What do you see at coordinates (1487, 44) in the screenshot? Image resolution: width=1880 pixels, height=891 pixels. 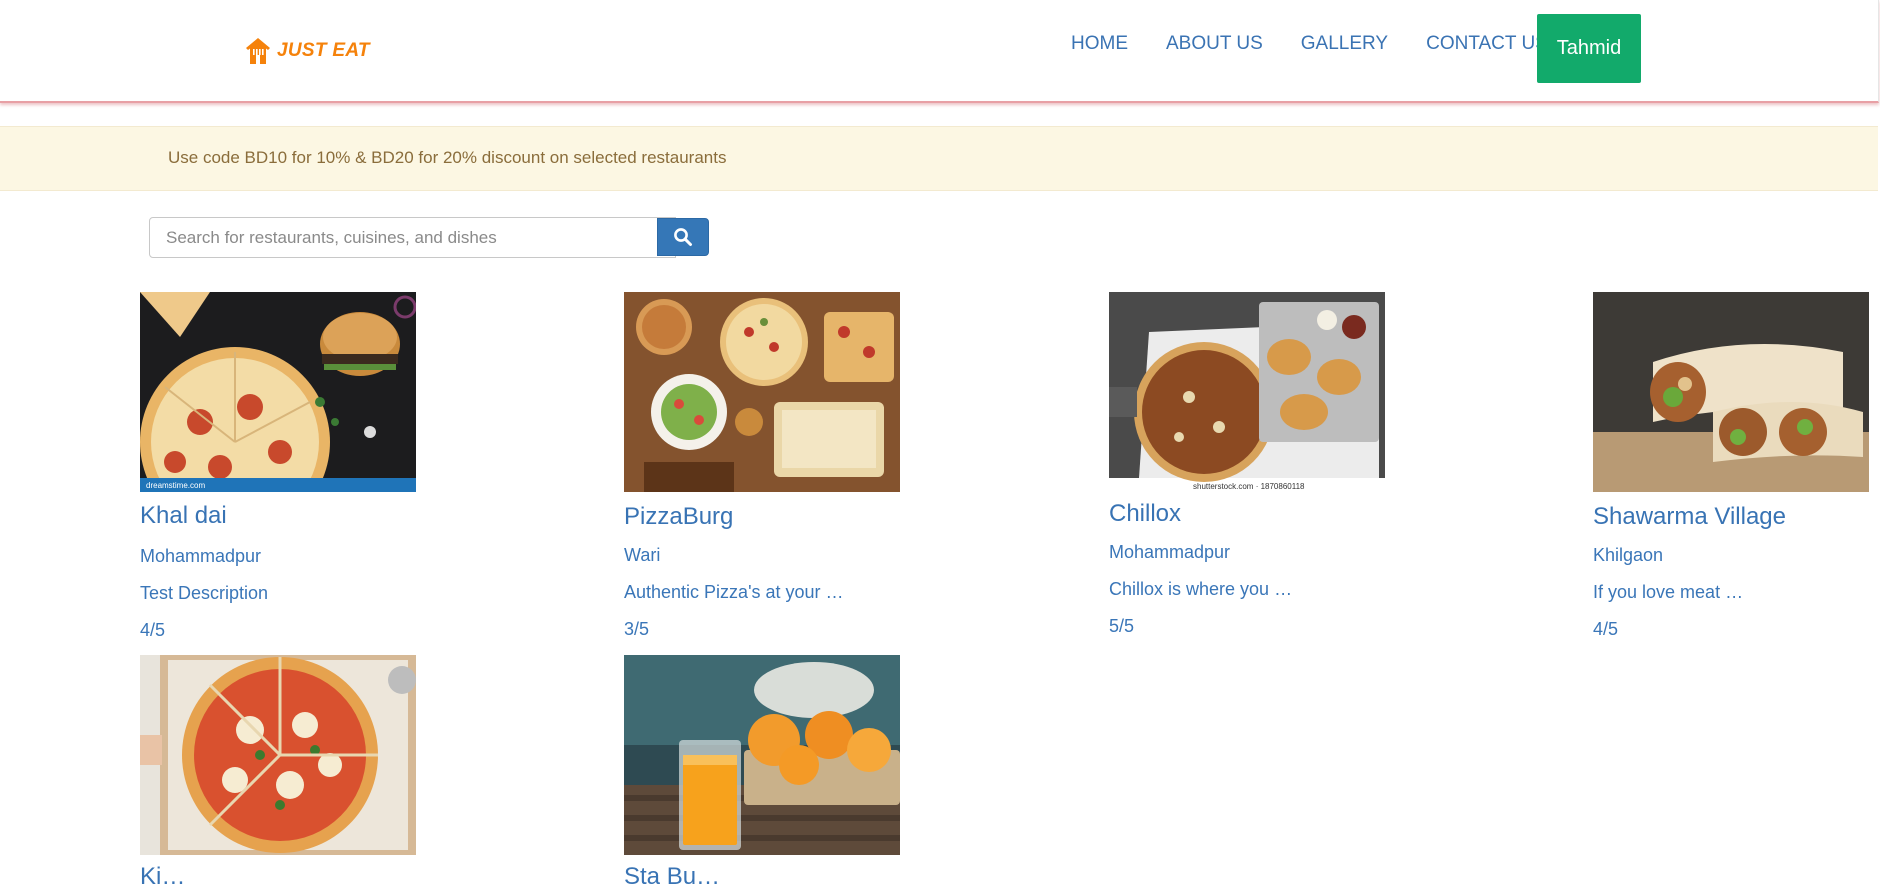 I see `nav-contact-us: CONTACT US` at bounding box center [1487, 44].